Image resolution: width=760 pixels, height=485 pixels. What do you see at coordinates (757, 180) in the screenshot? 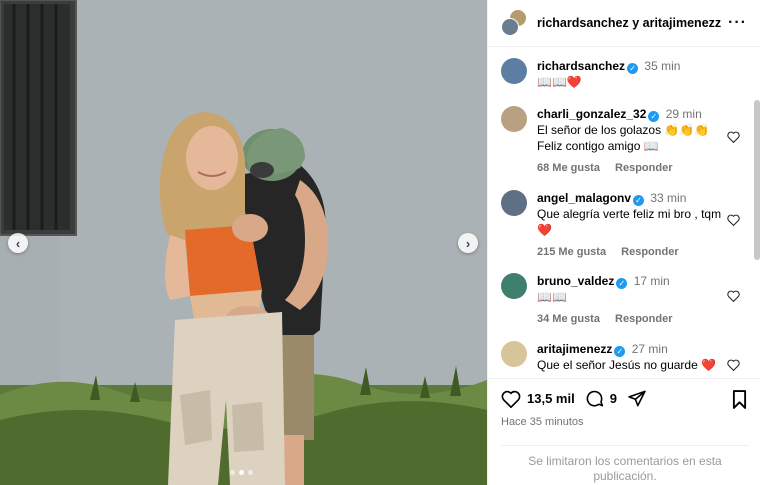
I see `comments-scrollbar` at bounding box center [757, 180].